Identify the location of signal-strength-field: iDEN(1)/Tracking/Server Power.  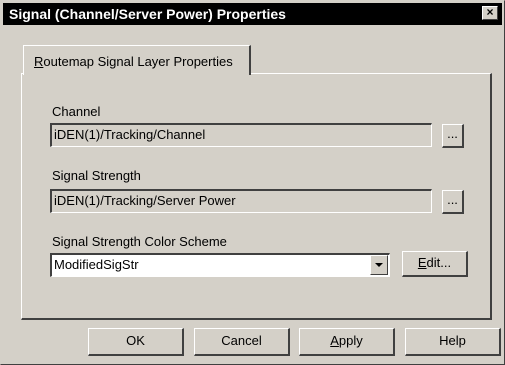
(241, 201).